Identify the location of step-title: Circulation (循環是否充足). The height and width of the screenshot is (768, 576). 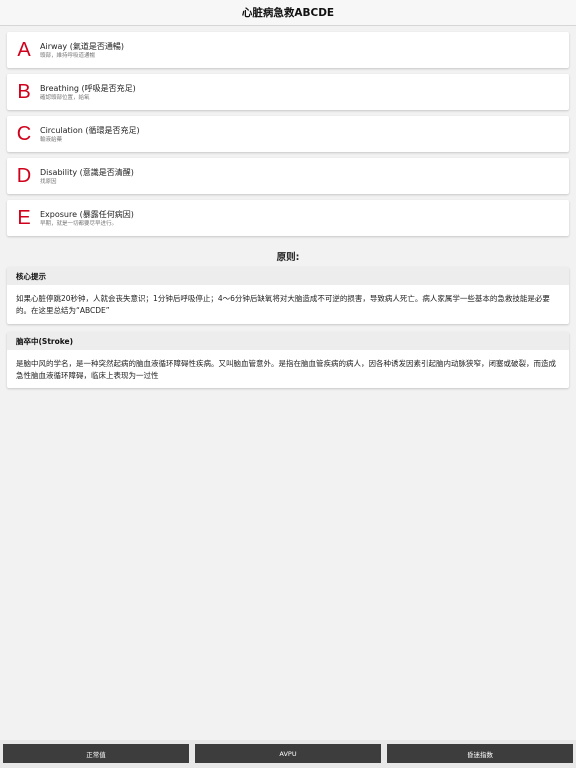
(90, 130).